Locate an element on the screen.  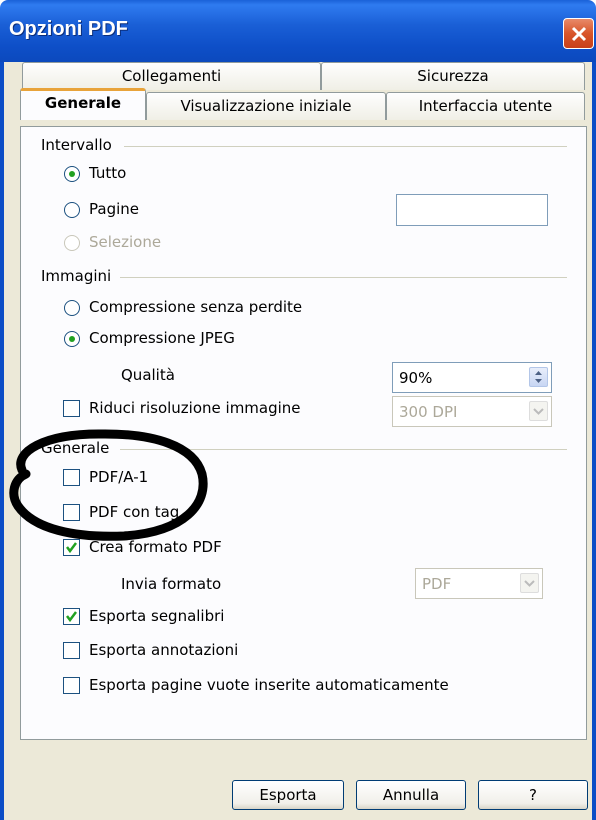
radio-compressione-jpeg-label: Compressione JPEG is located at coordinates (162, 338).